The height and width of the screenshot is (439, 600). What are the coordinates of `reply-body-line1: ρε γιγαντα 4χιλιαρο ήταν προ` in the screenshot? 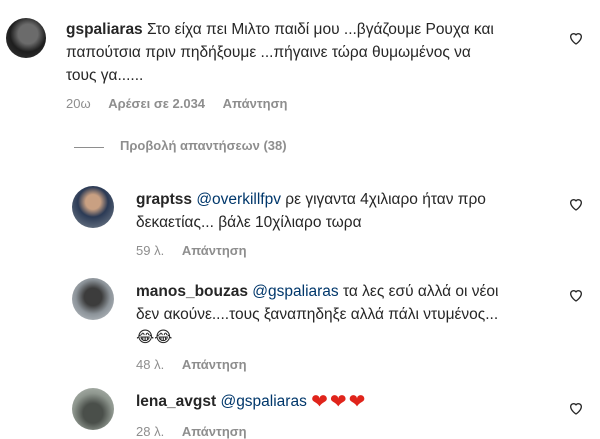 It's located at (385, 199).